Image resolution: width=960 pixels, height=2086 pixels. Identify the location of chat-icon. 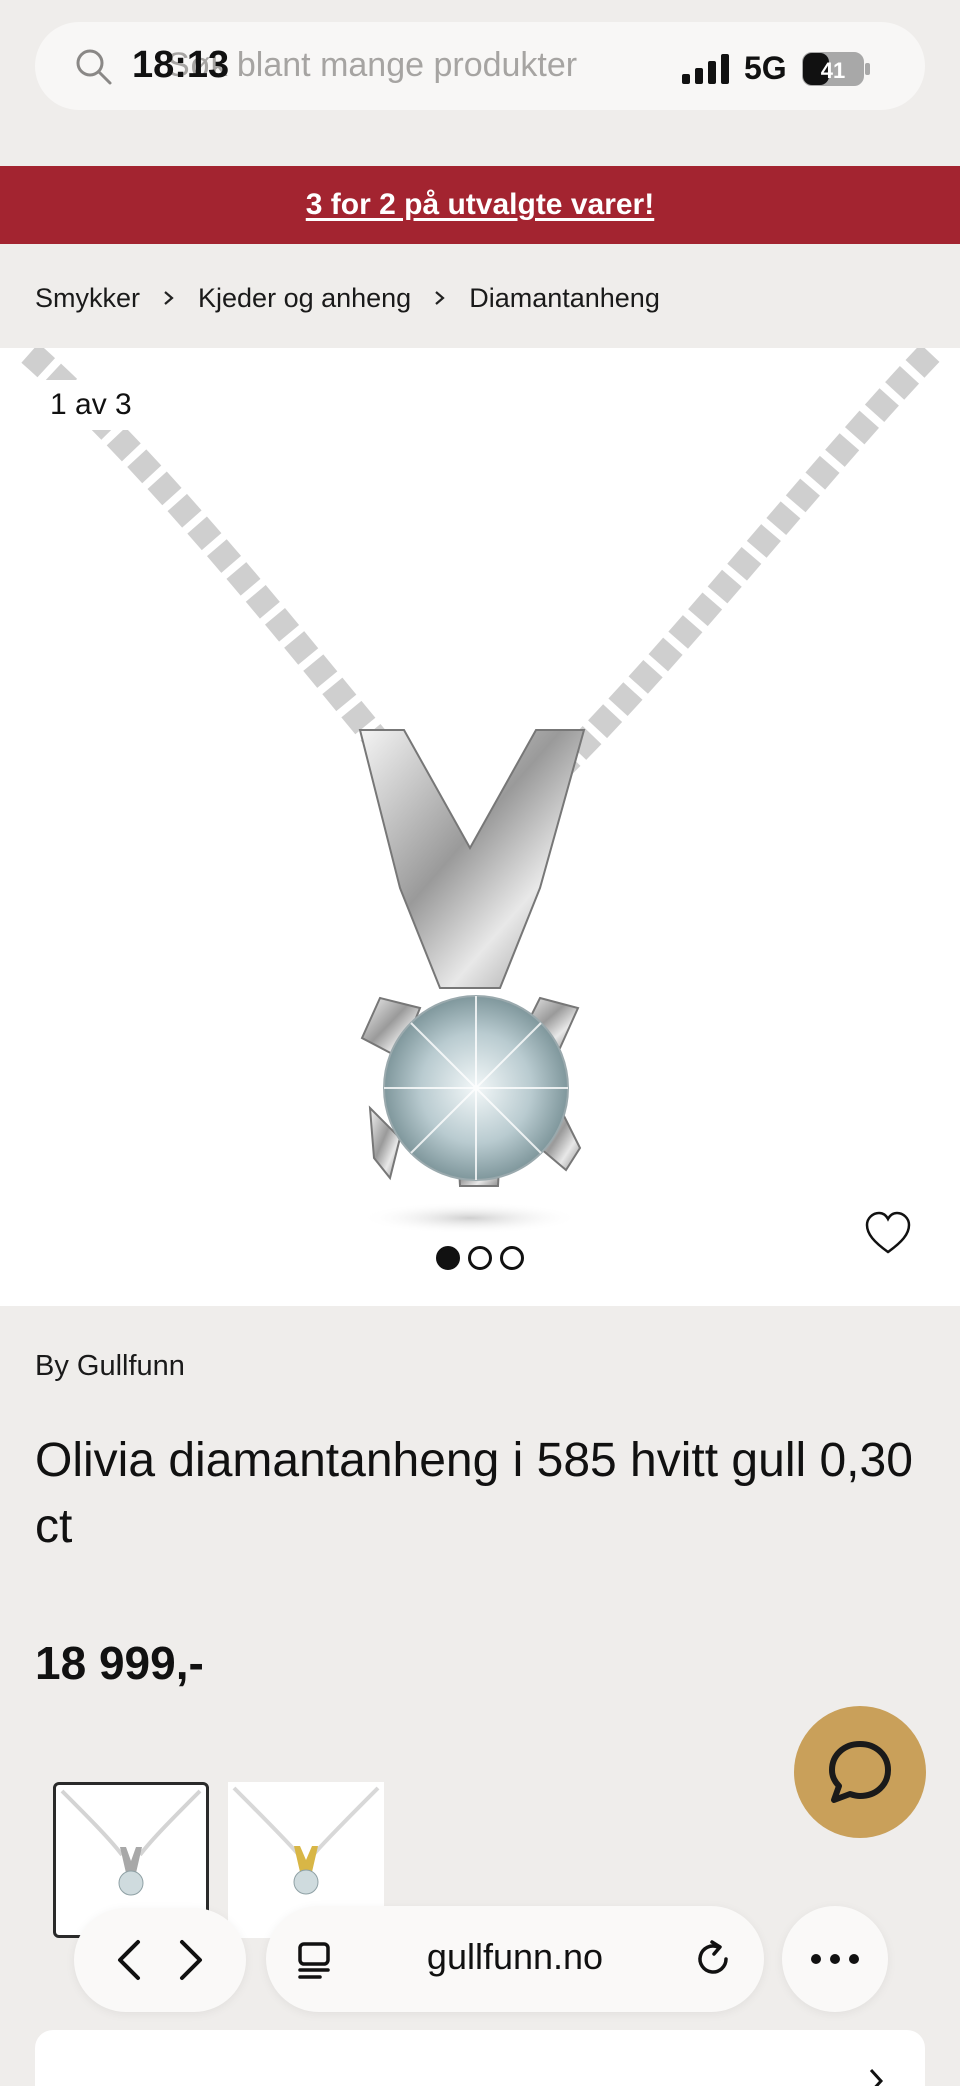
(860, 1772).